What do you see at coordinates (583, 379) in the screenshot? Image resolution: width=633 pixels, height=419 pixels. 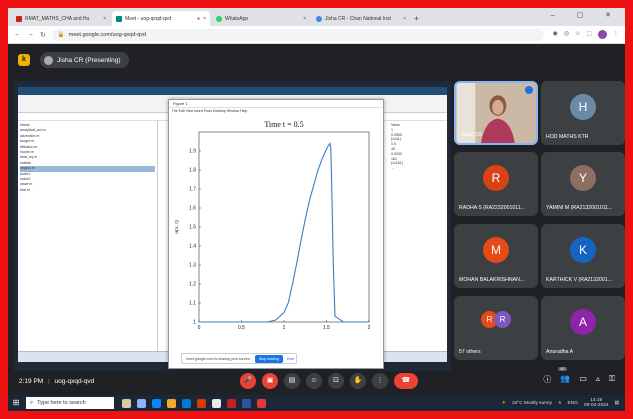 I see `chat-button: ▭` at bounding box center [583, 379].